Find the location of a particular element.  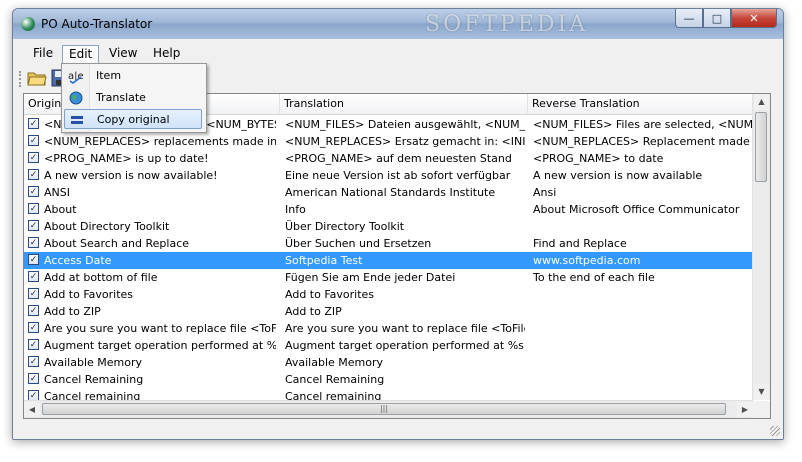

cell-reverse-translation: About Microsoft Office Communicator is located at coordinates (643, 209).